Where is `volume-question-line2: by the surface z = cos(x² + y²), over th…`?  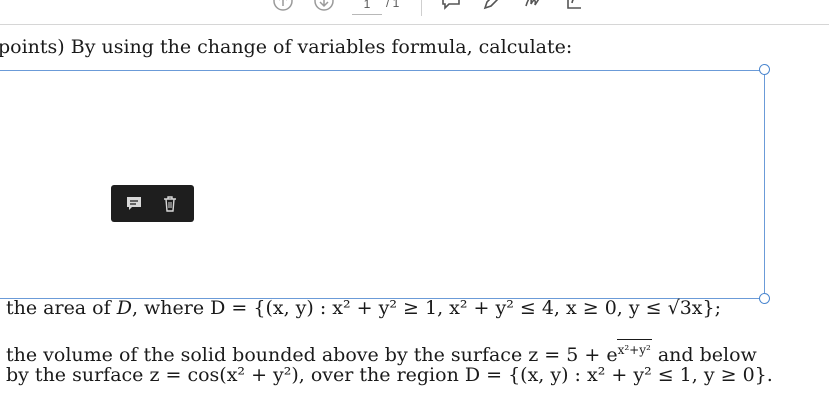 volume-question-line2: by the surface z = cos(x² + y²), over th… is located at coordinates (389, 375).